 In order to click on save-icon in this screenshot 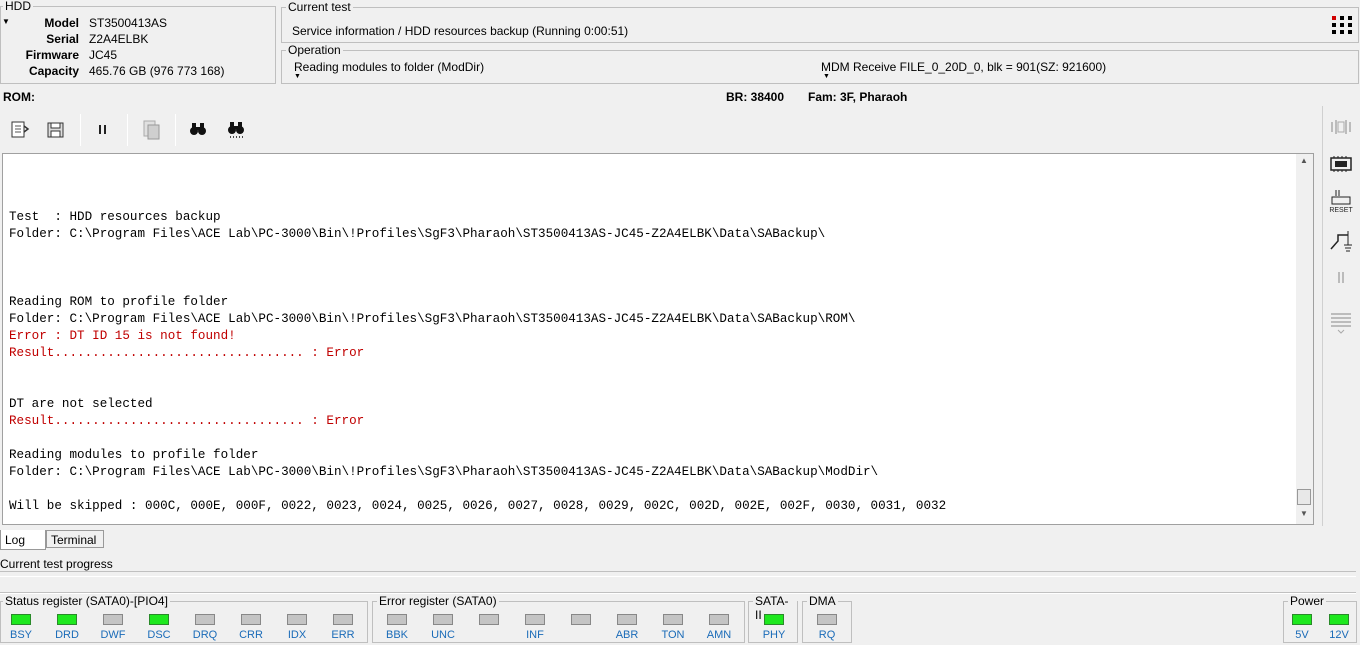, I will do `click(55, 130)`.